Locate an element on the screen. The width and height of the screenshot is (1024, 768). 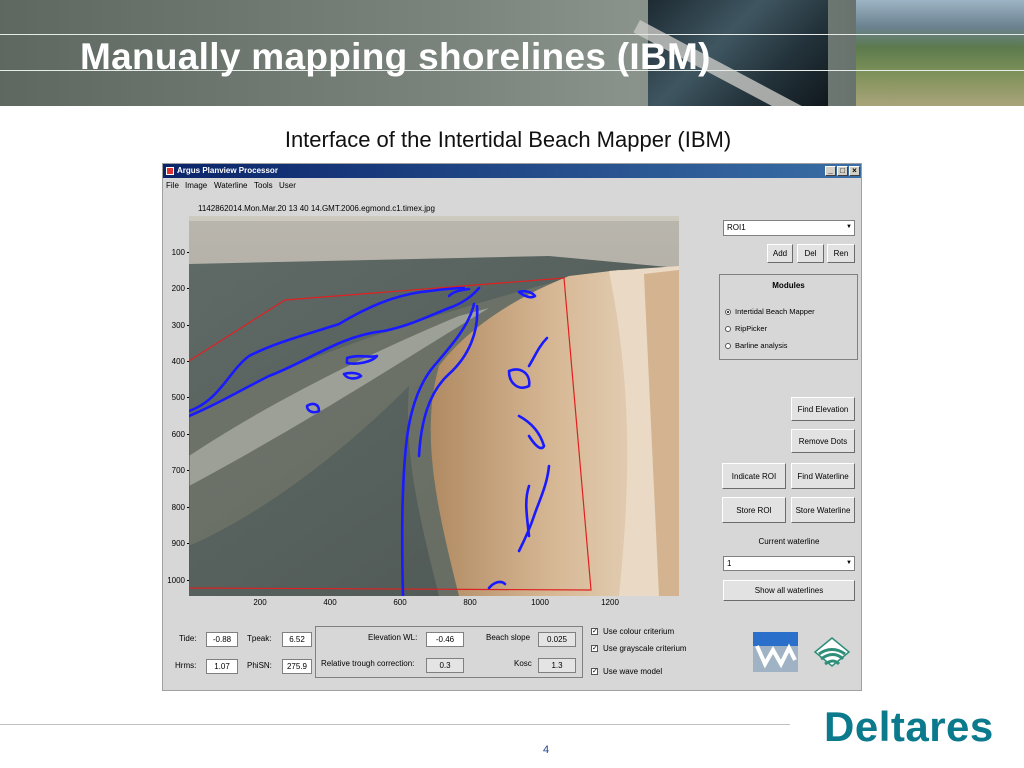
colour-criterium-checkbox: ✓ Use colour criterium is located at coordinates (632, 631).